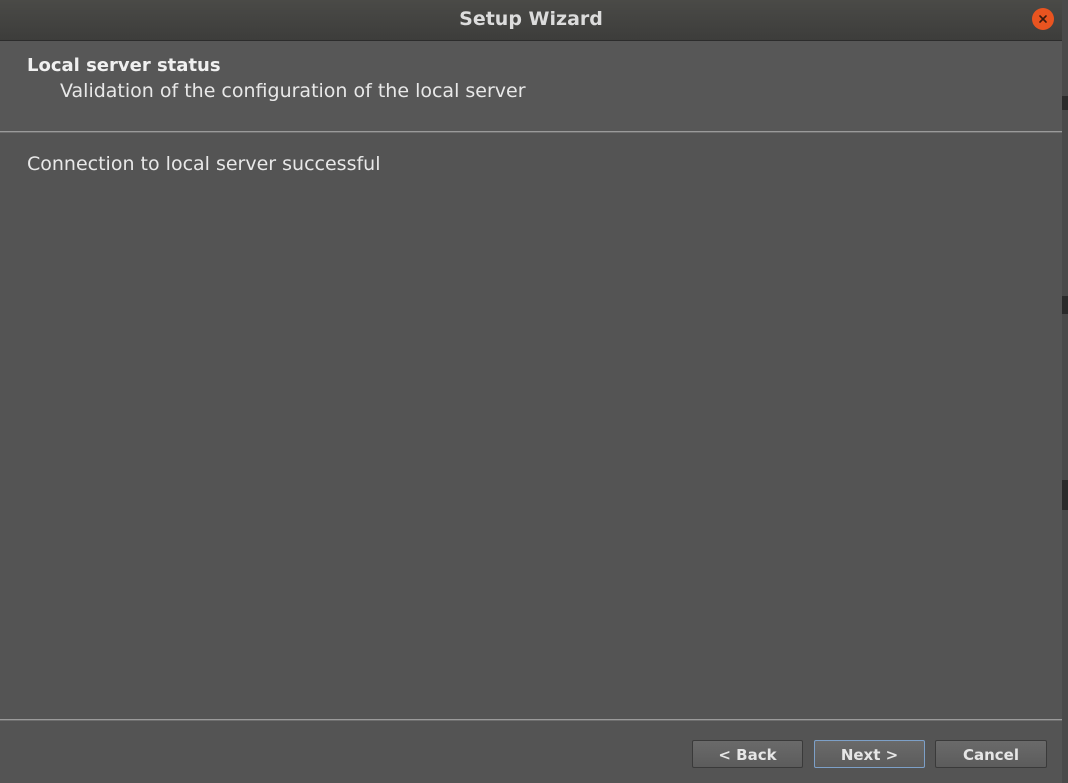  Describe the element at coordinates (124, 65) in the screenshot. I see `page-title: Local server status` at that location.